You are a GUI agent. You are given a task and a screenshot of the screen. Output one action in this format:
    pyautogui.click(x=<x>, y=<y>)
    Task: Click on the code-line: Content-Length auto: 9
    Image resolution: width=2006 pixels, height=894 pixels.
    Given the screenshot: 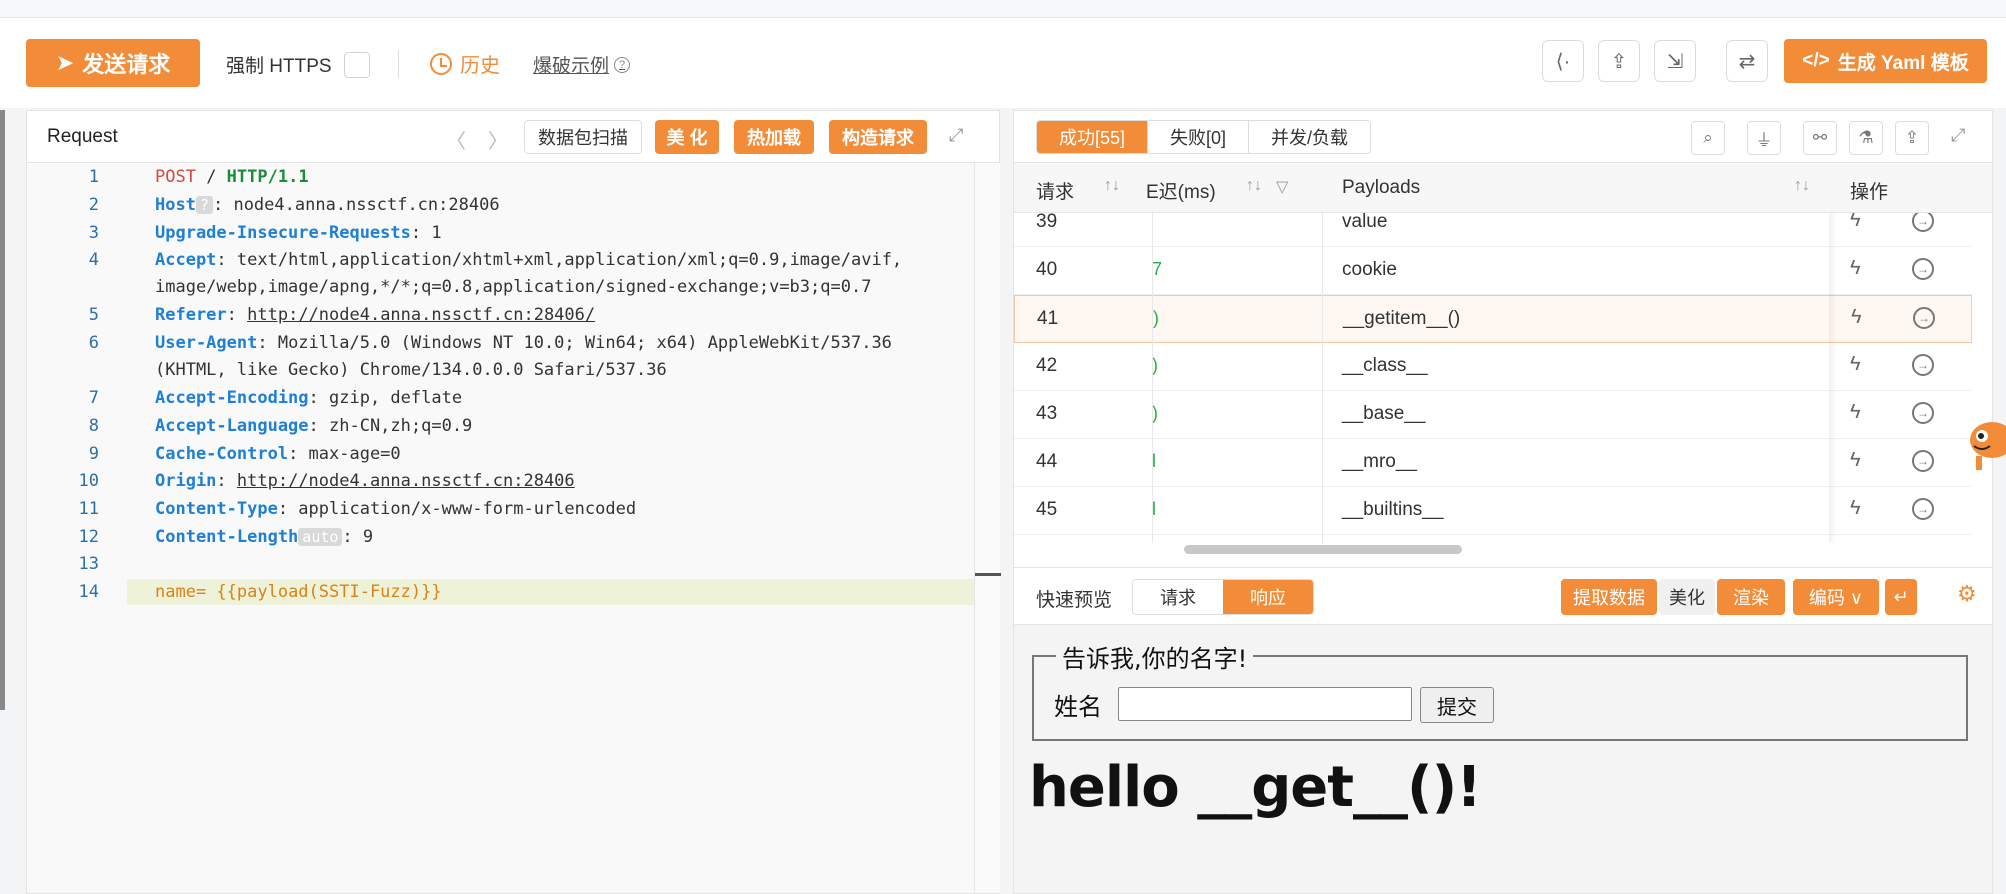 What is the action you would take?
    pyautogui.click(x=264, y=537)
    